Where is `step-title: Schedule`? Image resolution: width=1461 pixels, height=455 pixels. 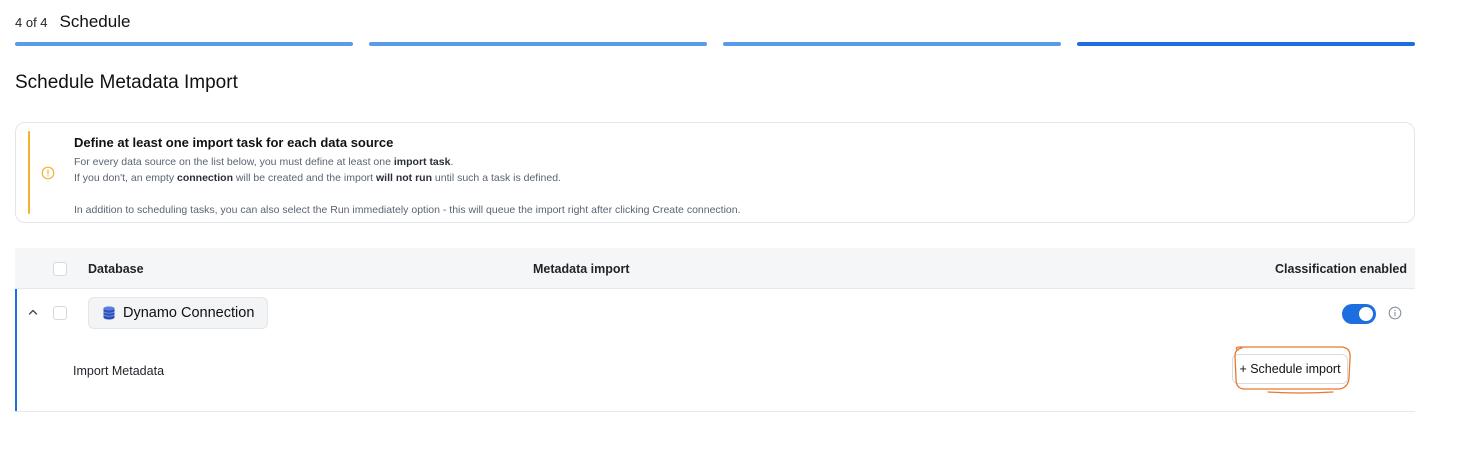
step-title: Schedule is located at coordinates (95, 21).